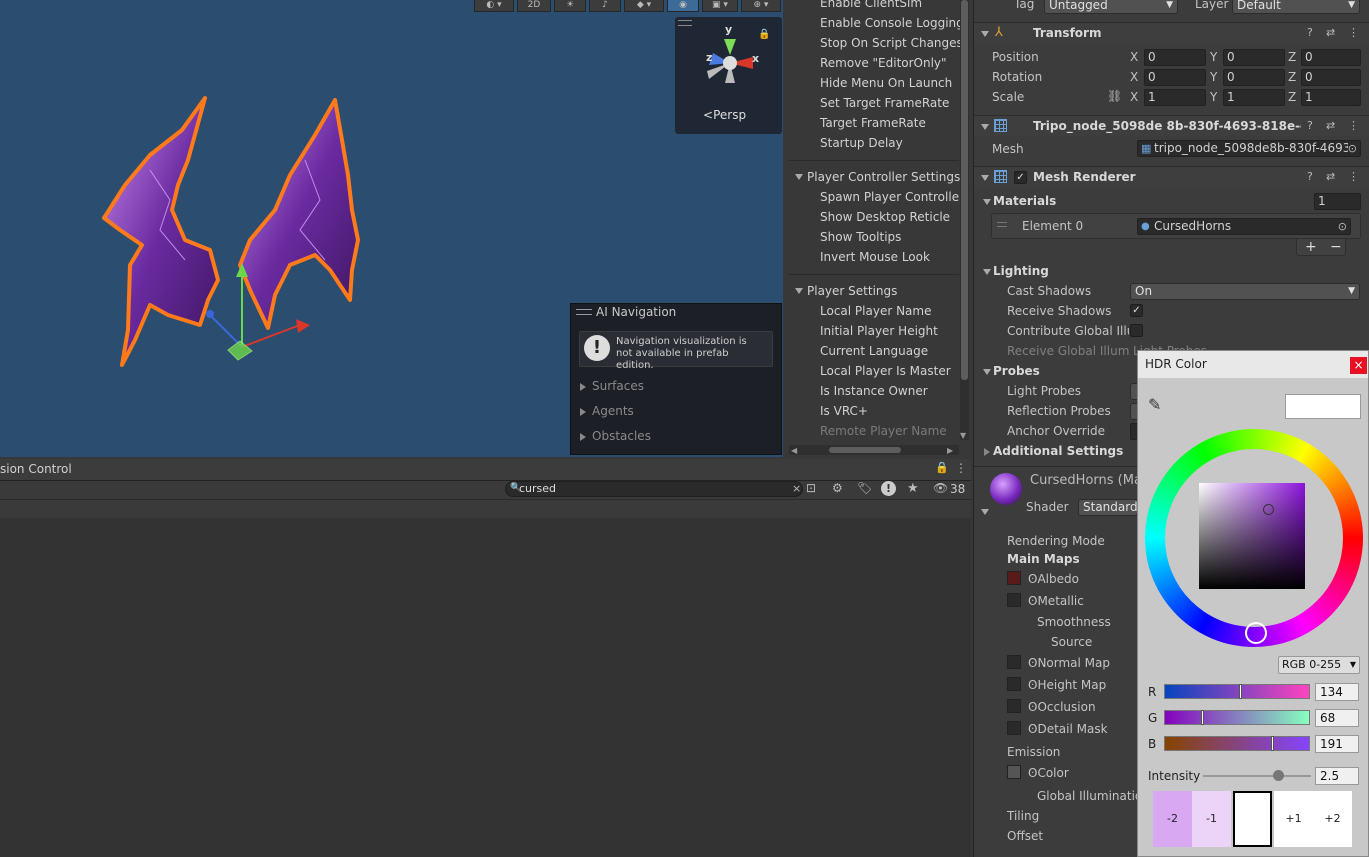  What do you see at coordinates (1171, 32) in the screenshot?
I see `transform-header: ⅄ Transform ? ⇄ ⋮` at bounding box center [1171, 32].